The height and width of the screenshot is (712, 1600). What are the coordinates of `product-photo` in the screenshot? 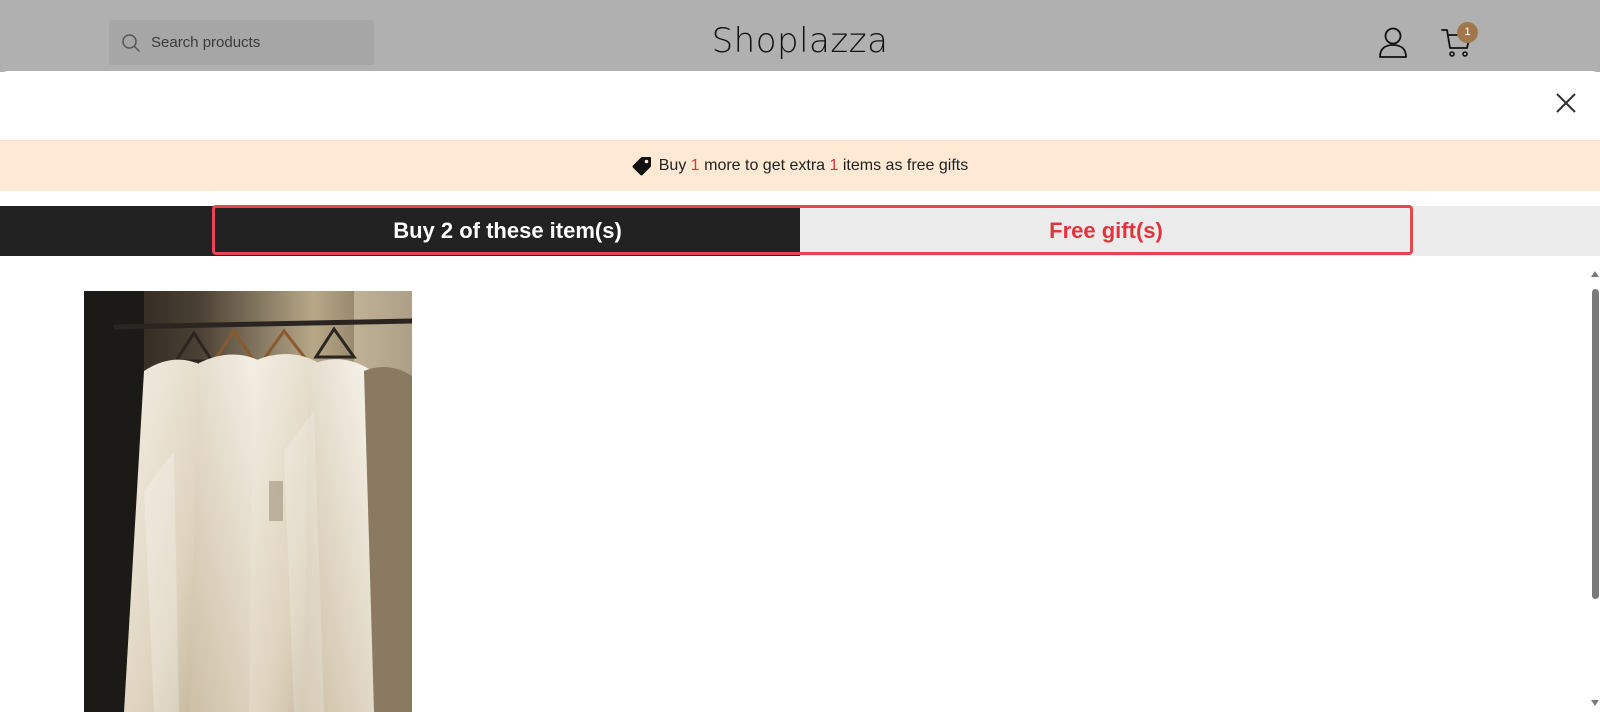 It's located at (248, 501).